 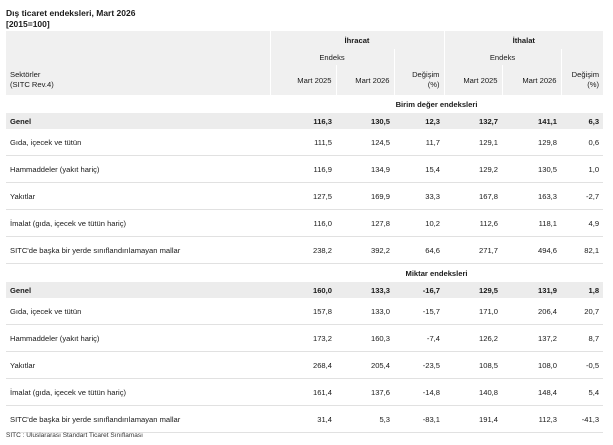 I want to click on value-cell: 129,5, so click(x=473, y=290).